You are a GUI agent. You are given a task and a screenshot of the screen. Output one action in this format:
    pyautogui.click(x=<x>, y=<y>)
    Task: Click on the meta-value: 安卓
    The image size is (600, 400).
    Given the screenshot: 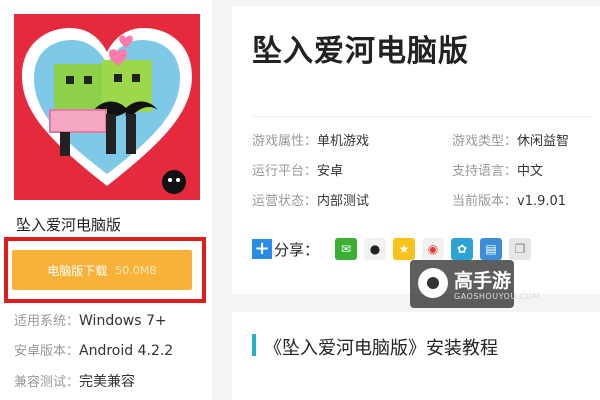 What is the action you would take?
    pyautogui.click(x=330, y=171)
    